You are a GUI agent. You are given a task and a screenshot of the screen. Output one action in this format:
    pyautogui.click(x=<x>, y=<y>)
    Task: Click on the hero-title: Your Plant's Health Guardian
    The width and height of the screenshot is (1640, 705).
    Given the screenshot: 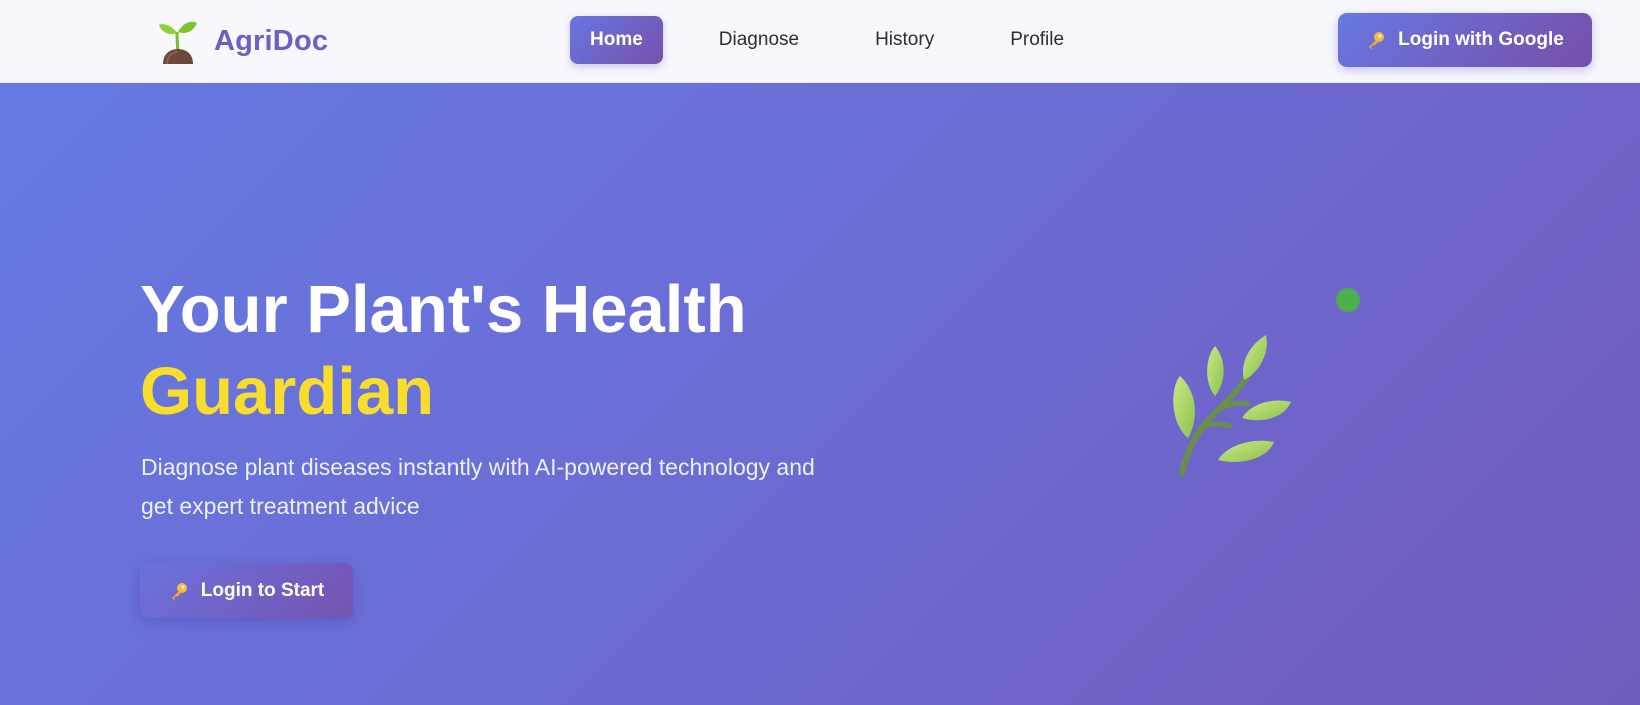 What is the action you would take?
    pyautogui.click(x=443, y=351)
    